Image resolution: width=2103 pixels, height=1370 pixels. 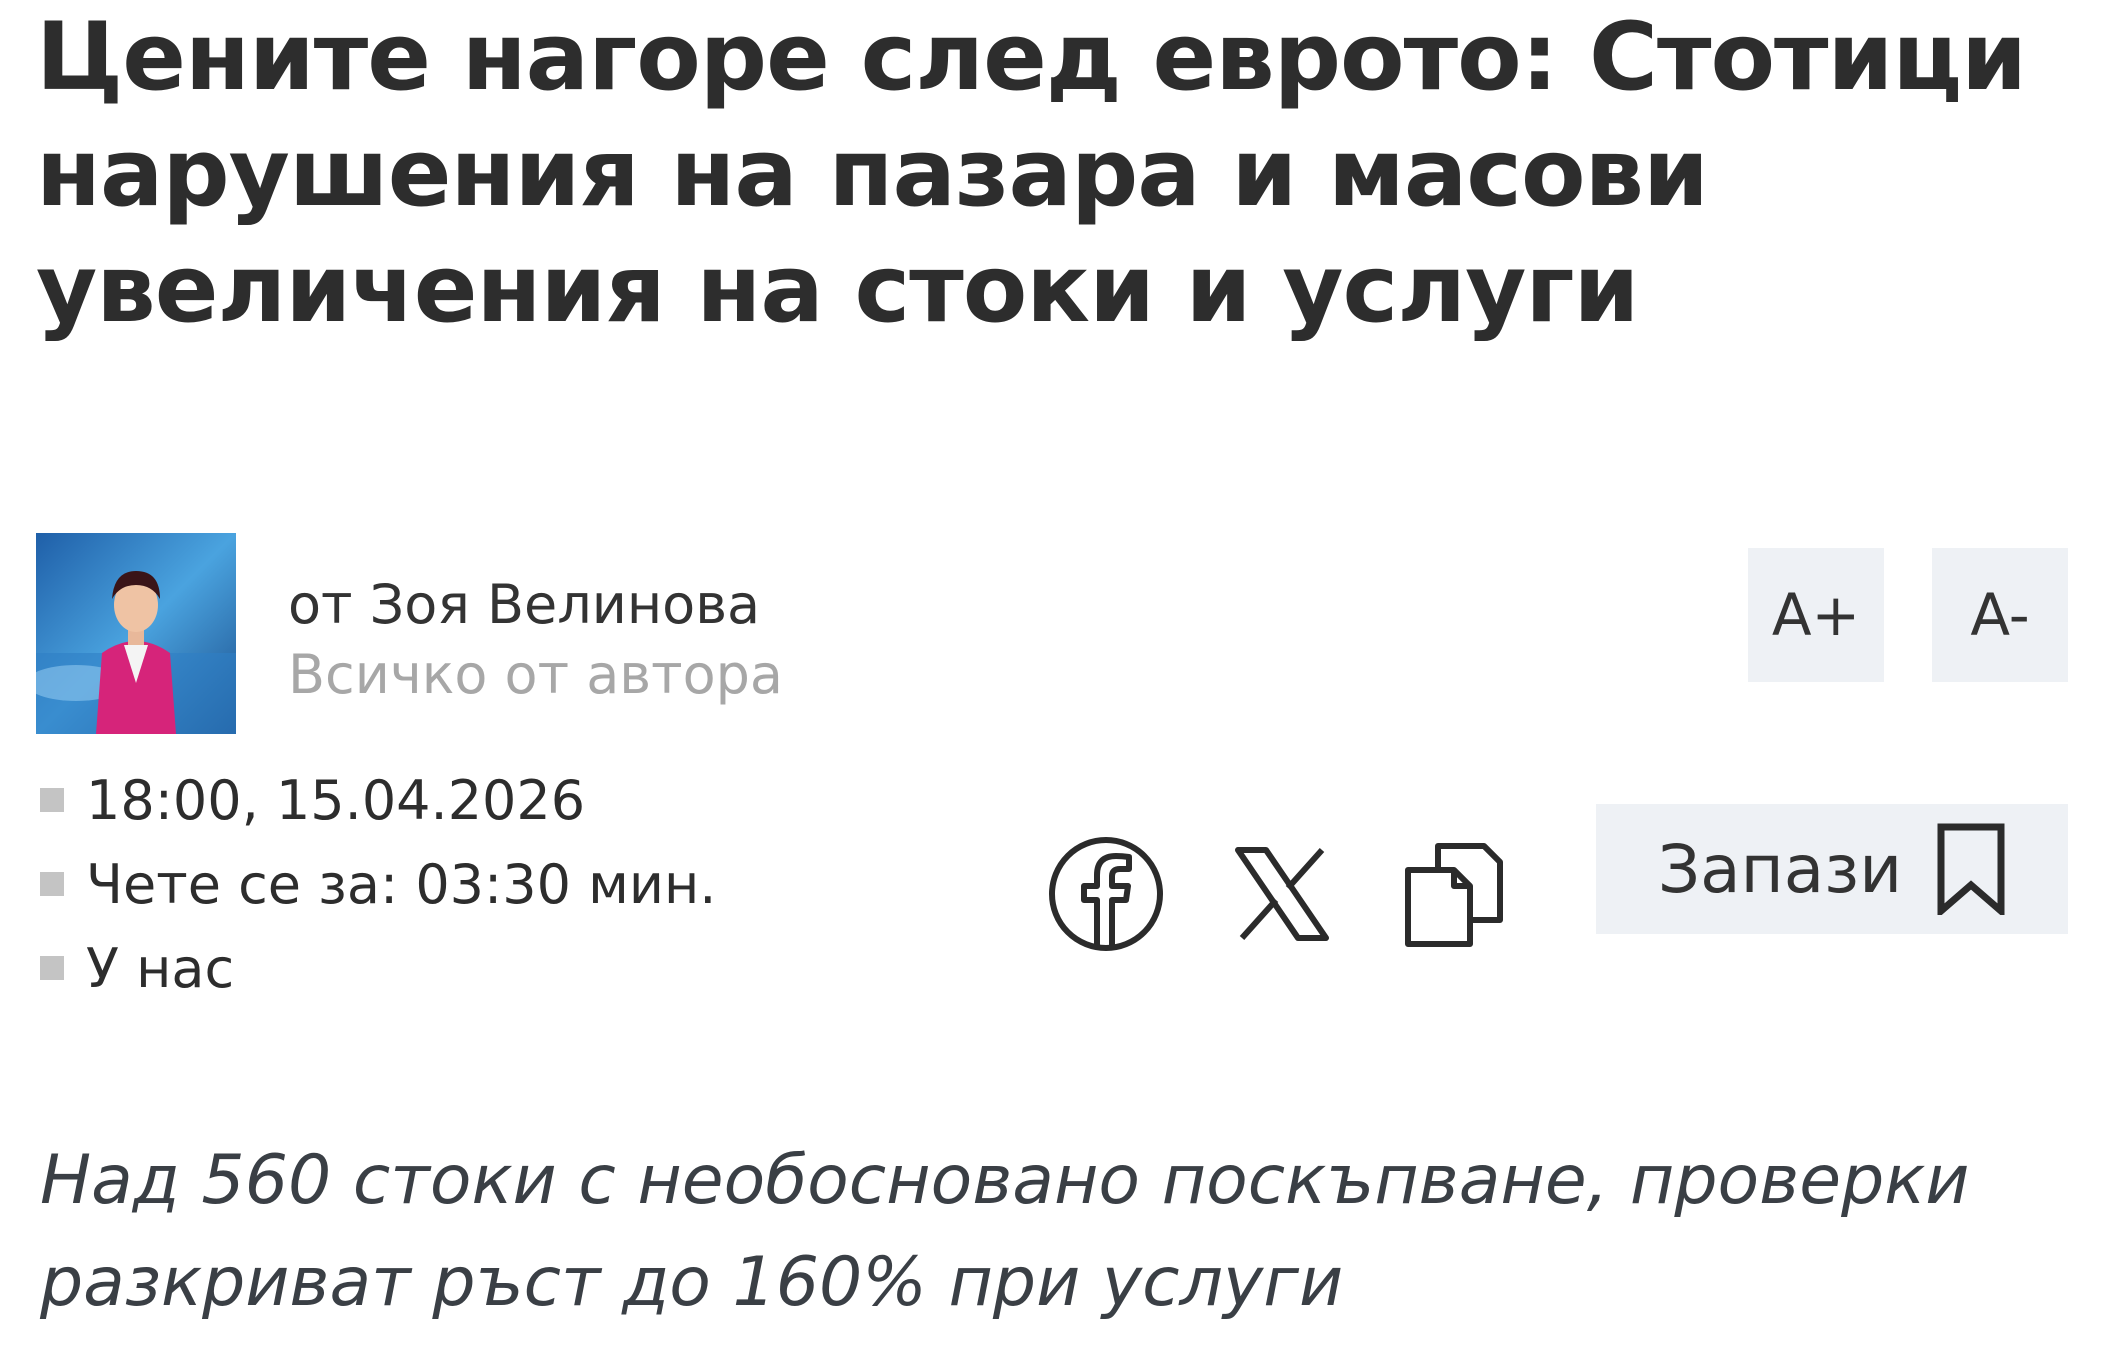 I want to click on facebook-icon, so click(x=1106, y=894).